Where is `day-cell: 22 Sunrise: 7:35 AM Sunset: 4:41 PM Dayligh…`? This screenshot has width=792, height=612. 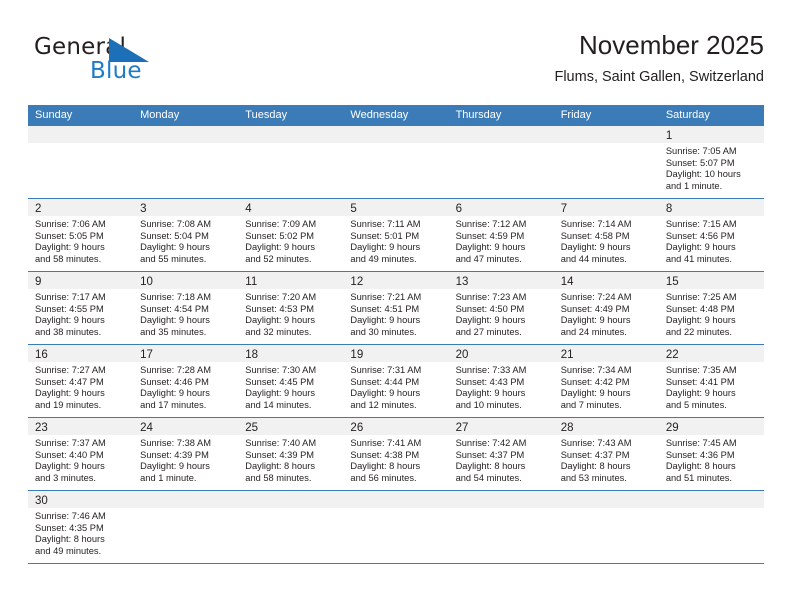 day-cell: 22 Sunrise: 7:35 AM Sunset: 4:41 PM Dayligh… is located at coordinates (711, 381).